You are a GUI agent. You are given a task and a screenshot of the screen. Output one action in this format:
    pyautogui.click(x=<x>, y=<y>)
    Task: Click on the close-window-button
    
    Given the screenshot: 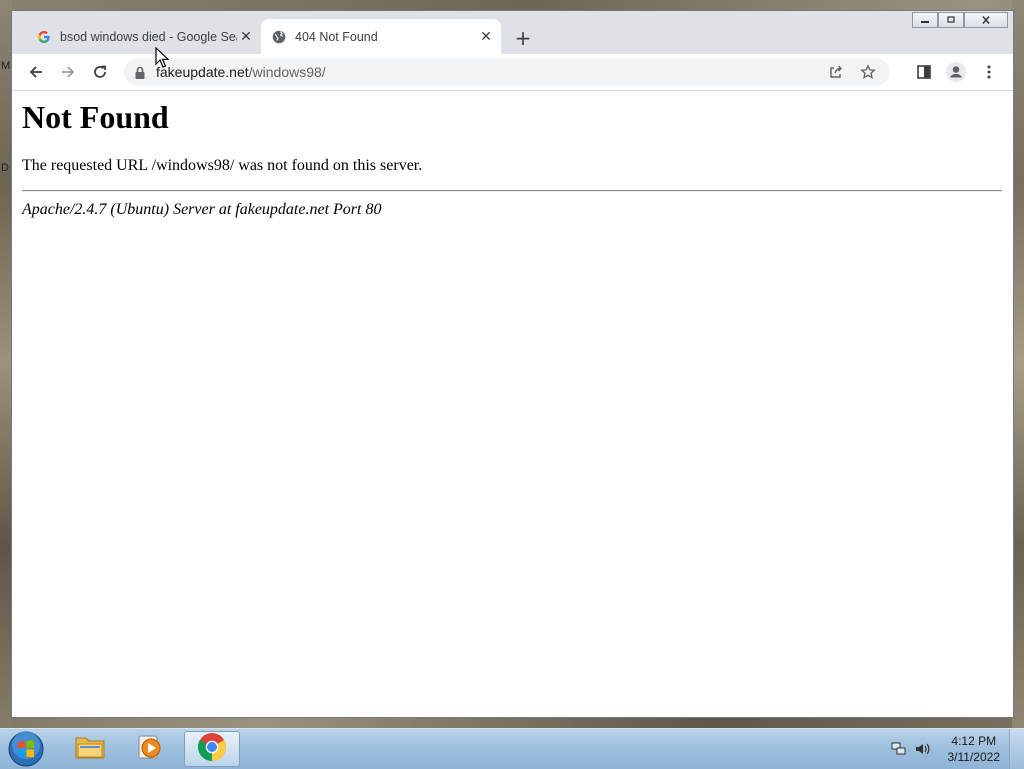 What is the action you would take?
    pyautogui.click(x=986, y=20)
    